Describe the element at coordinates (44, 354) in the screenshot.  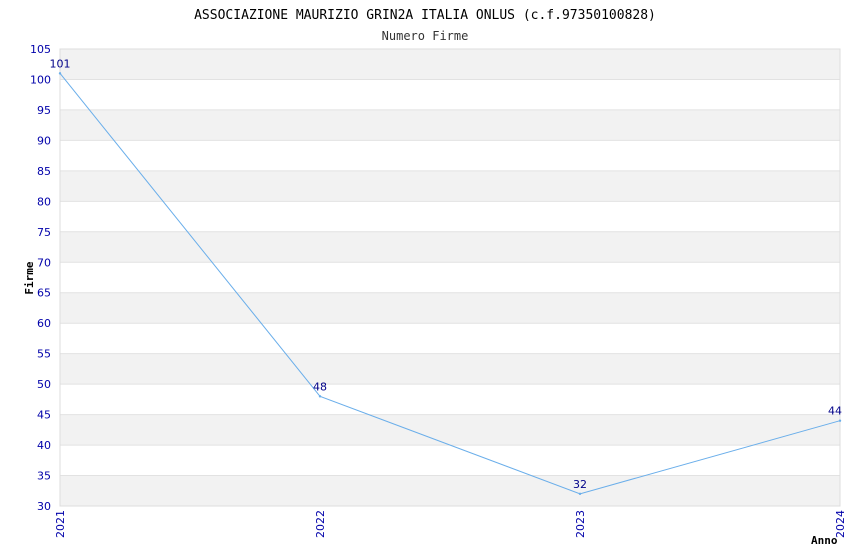
I see `y-tick-label: 55` at that location.